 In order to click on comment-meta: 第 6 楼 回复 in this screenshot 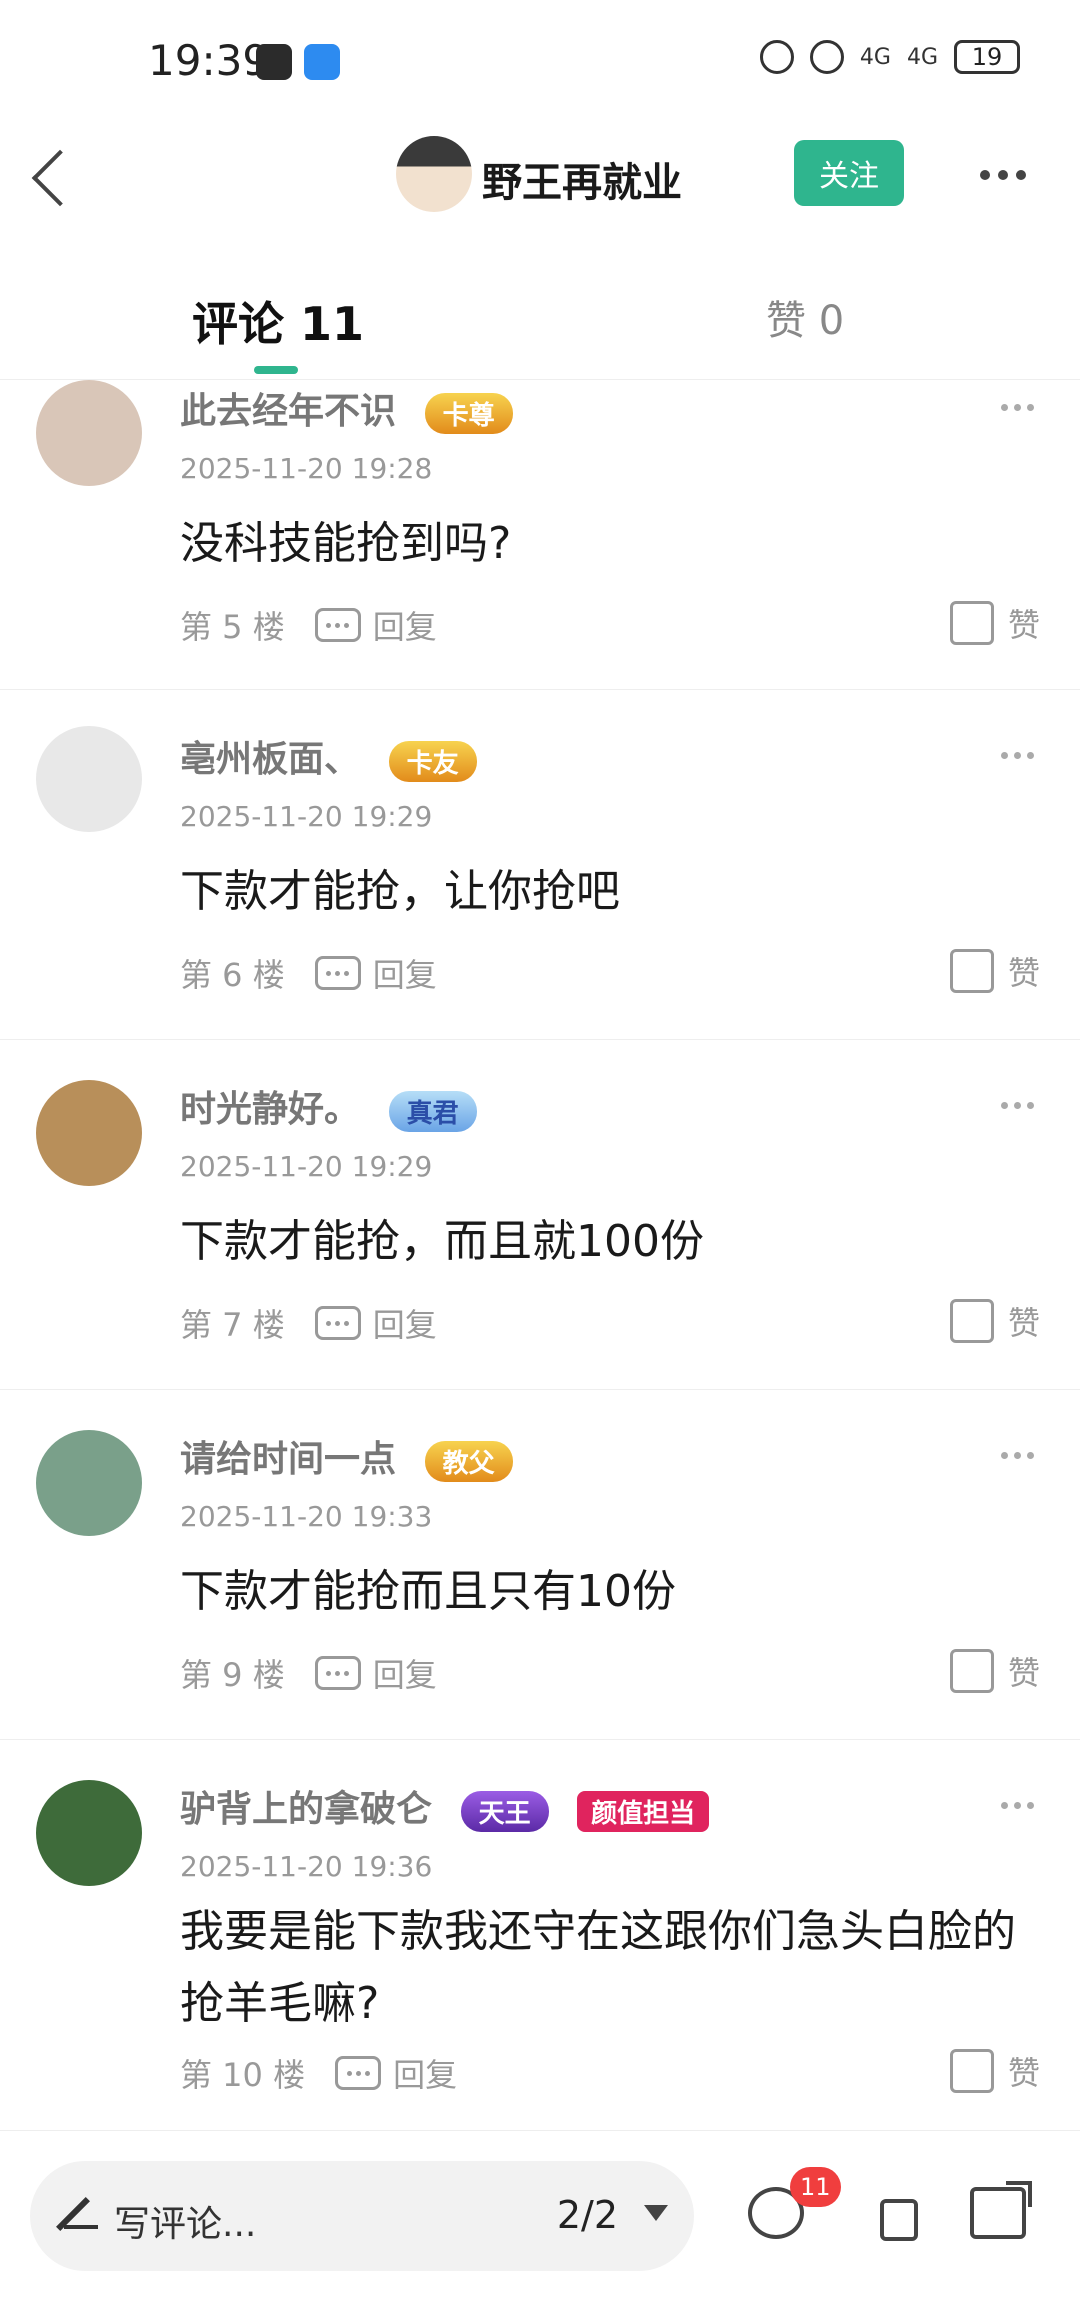, I will do `click(308, 973)`.